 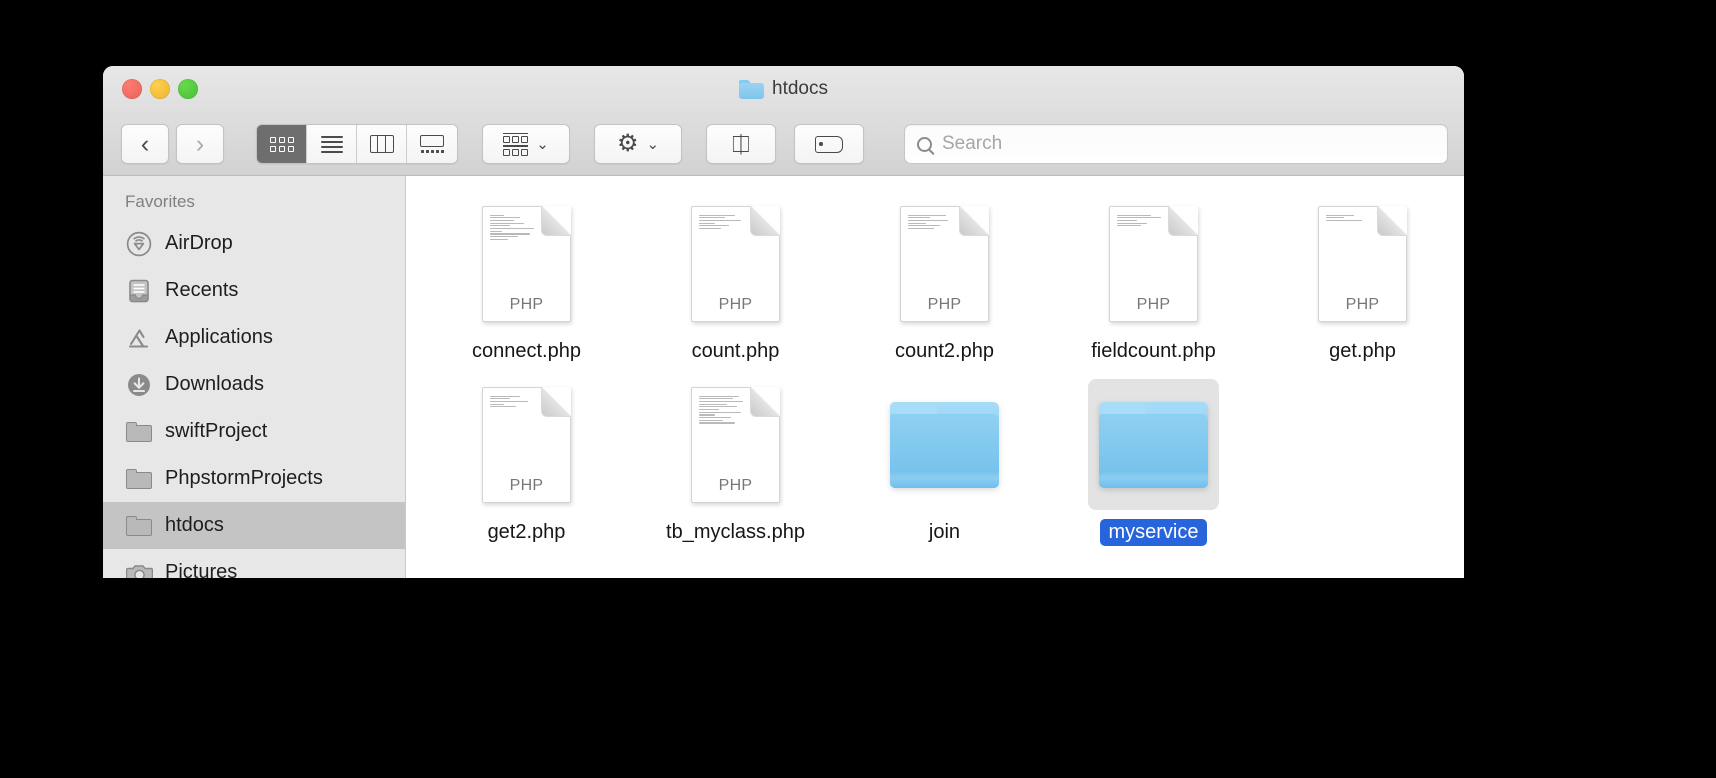 I want to click on folder-name-label: myservice, so click(x=1153, y=532).